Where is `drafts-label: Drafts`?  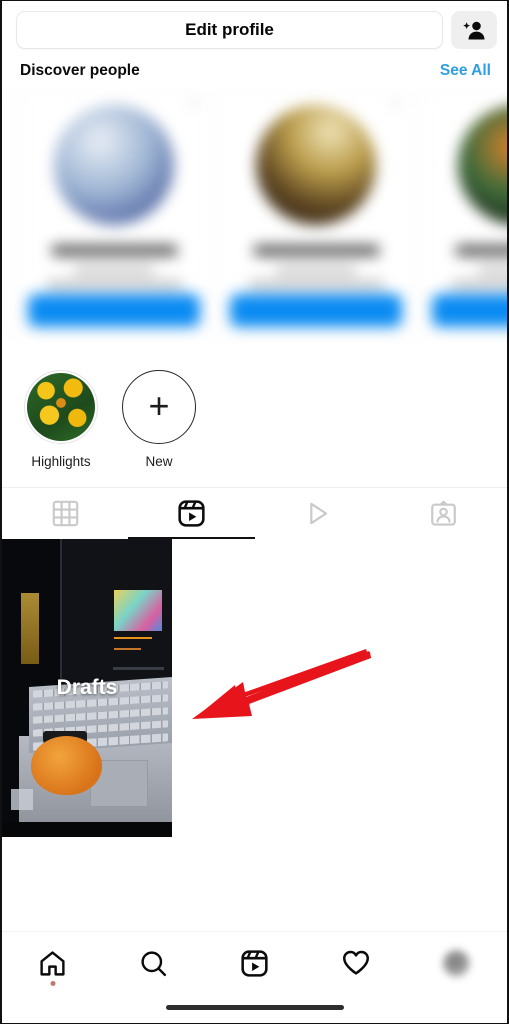 drafts-label: Drafts is located at coordinates (87, 687).